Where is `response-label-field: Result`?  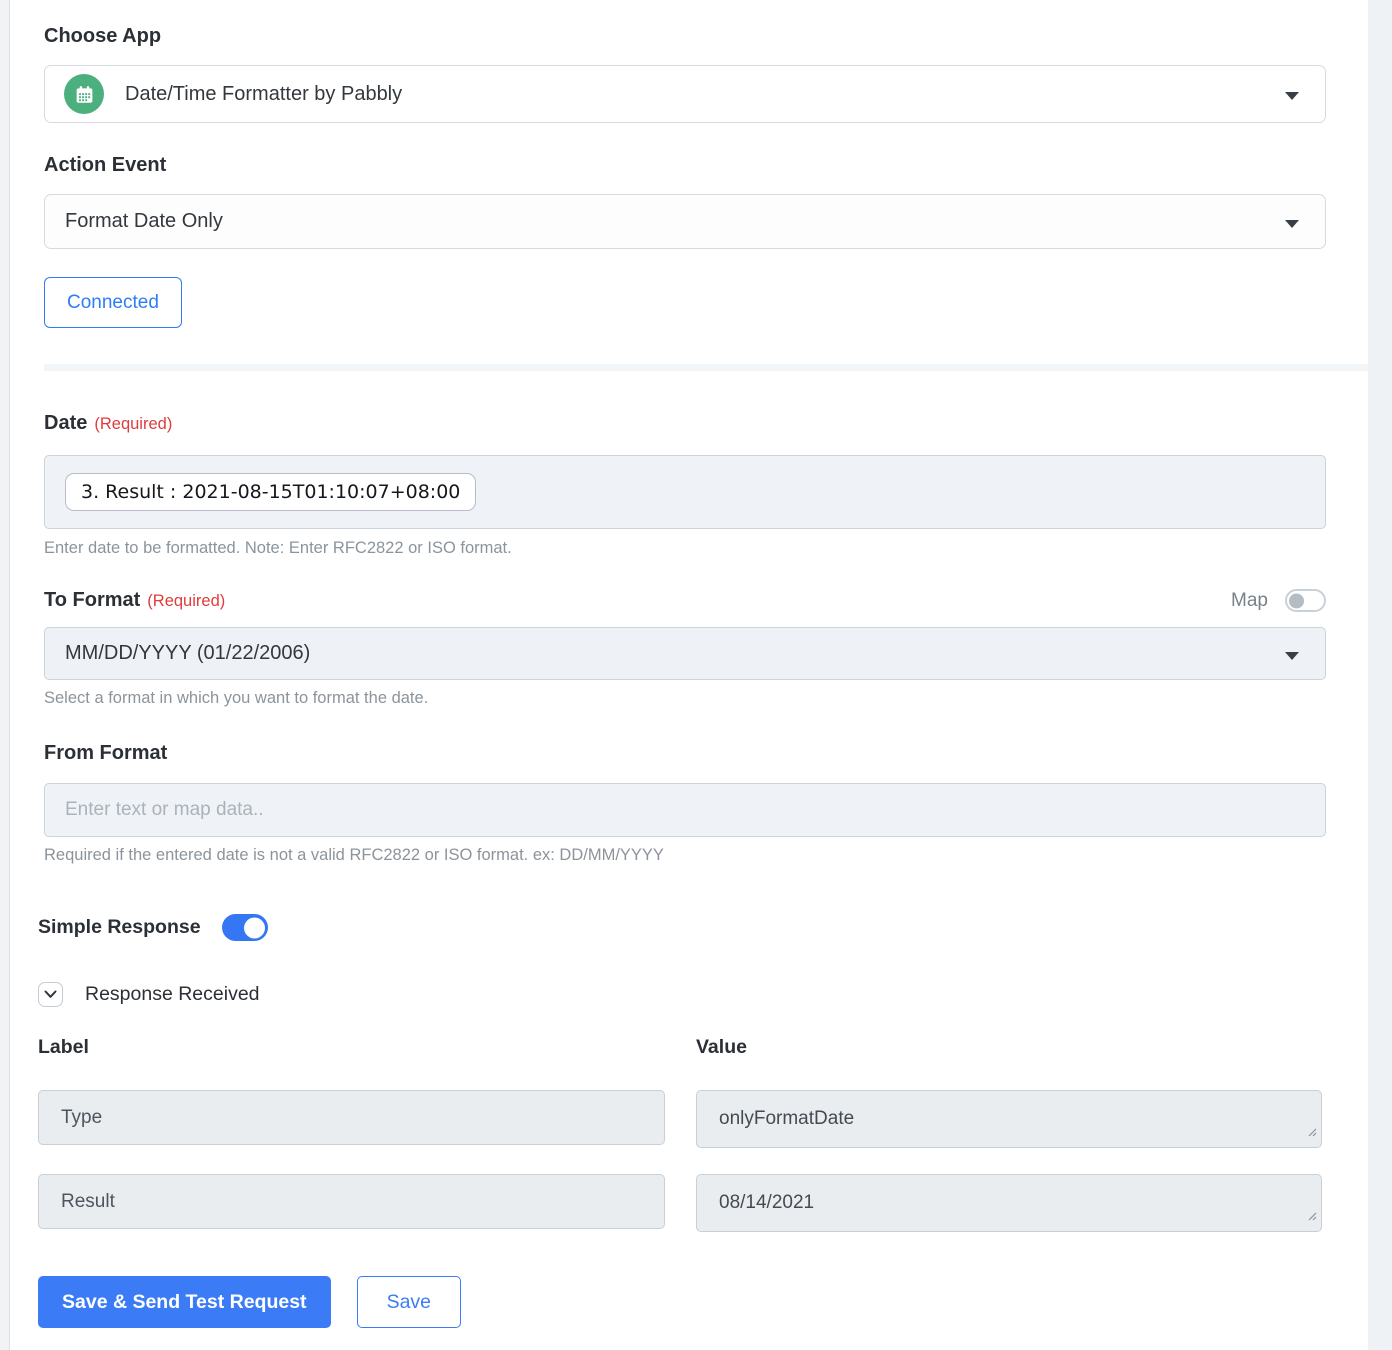 response-label-field: Result is located at coordinates (351, 1201).